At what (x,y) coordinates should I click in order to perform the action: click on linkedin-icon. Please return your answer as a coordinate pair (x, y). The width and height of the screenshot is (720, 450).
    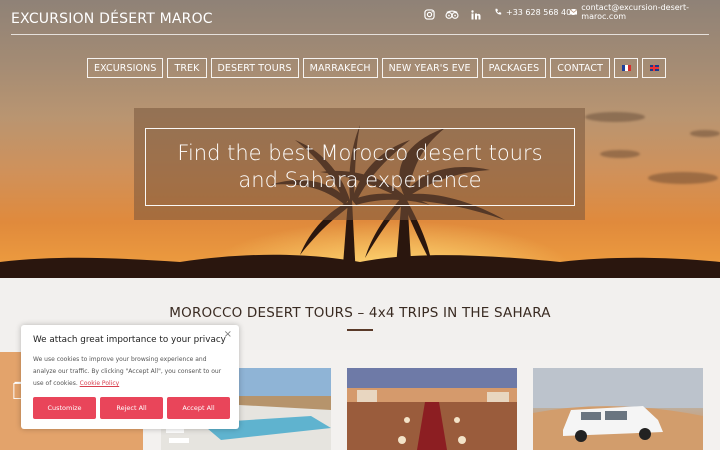
    Looking at the image, I should click on (476, 14).